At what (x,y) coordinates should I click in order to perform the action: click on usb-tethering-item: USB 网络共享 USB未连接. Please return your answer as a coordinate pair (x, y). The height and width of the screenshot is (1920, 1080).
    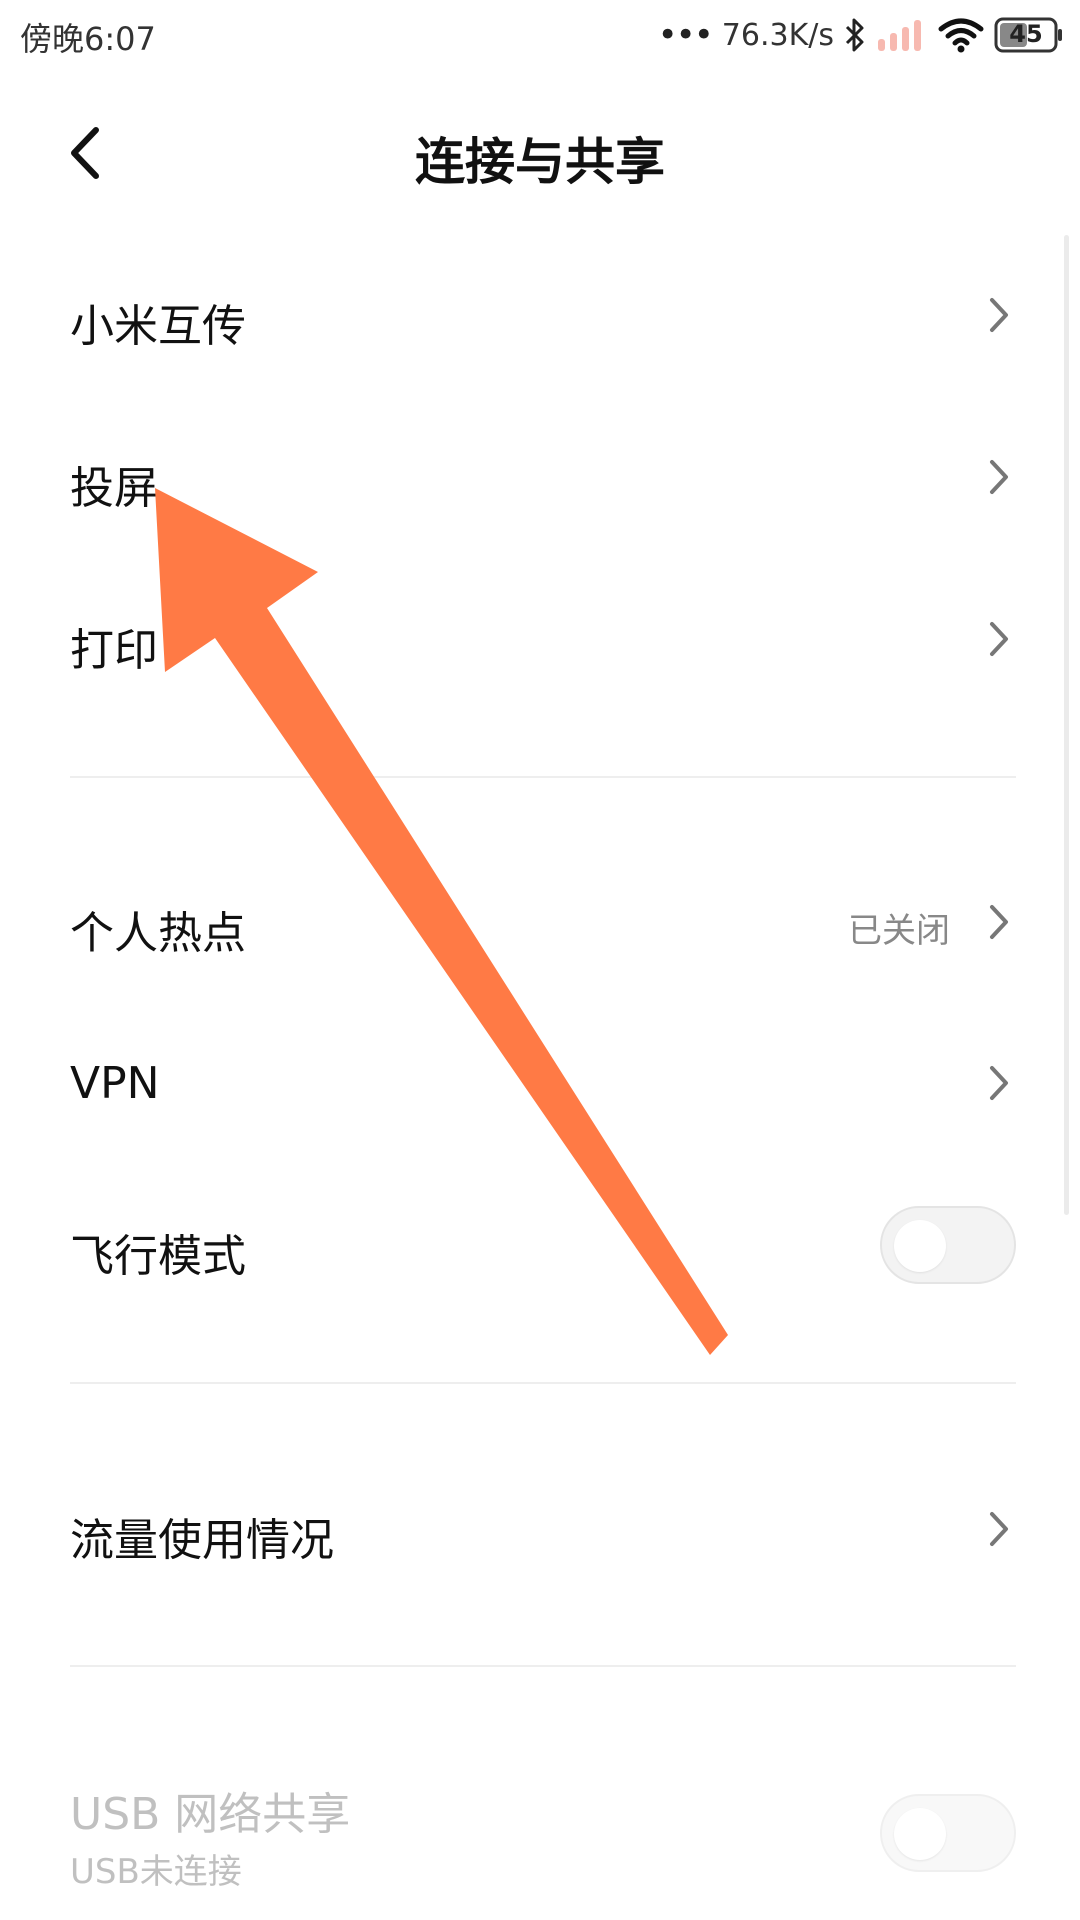
    Looking at the image, I should click on (540, 1845).